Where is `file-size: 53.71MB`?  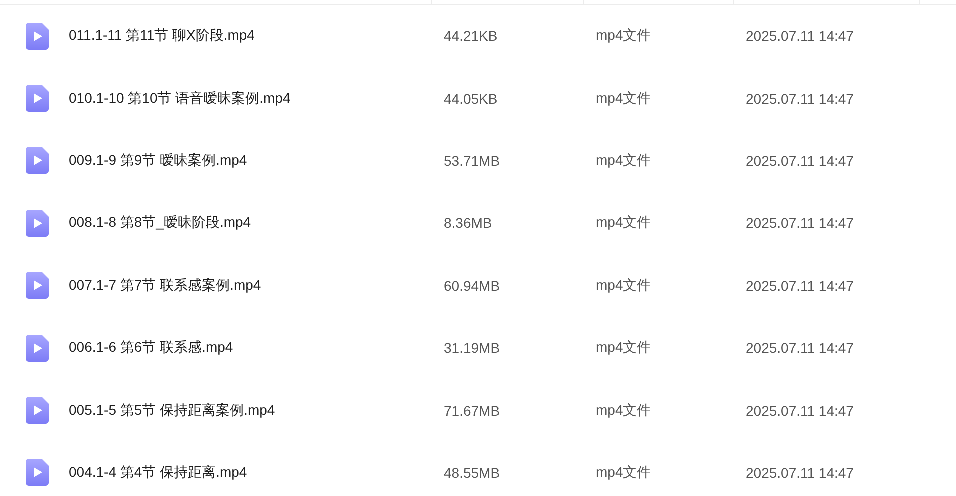 file-size: 53.71MB is located at coordinates (472, 160).